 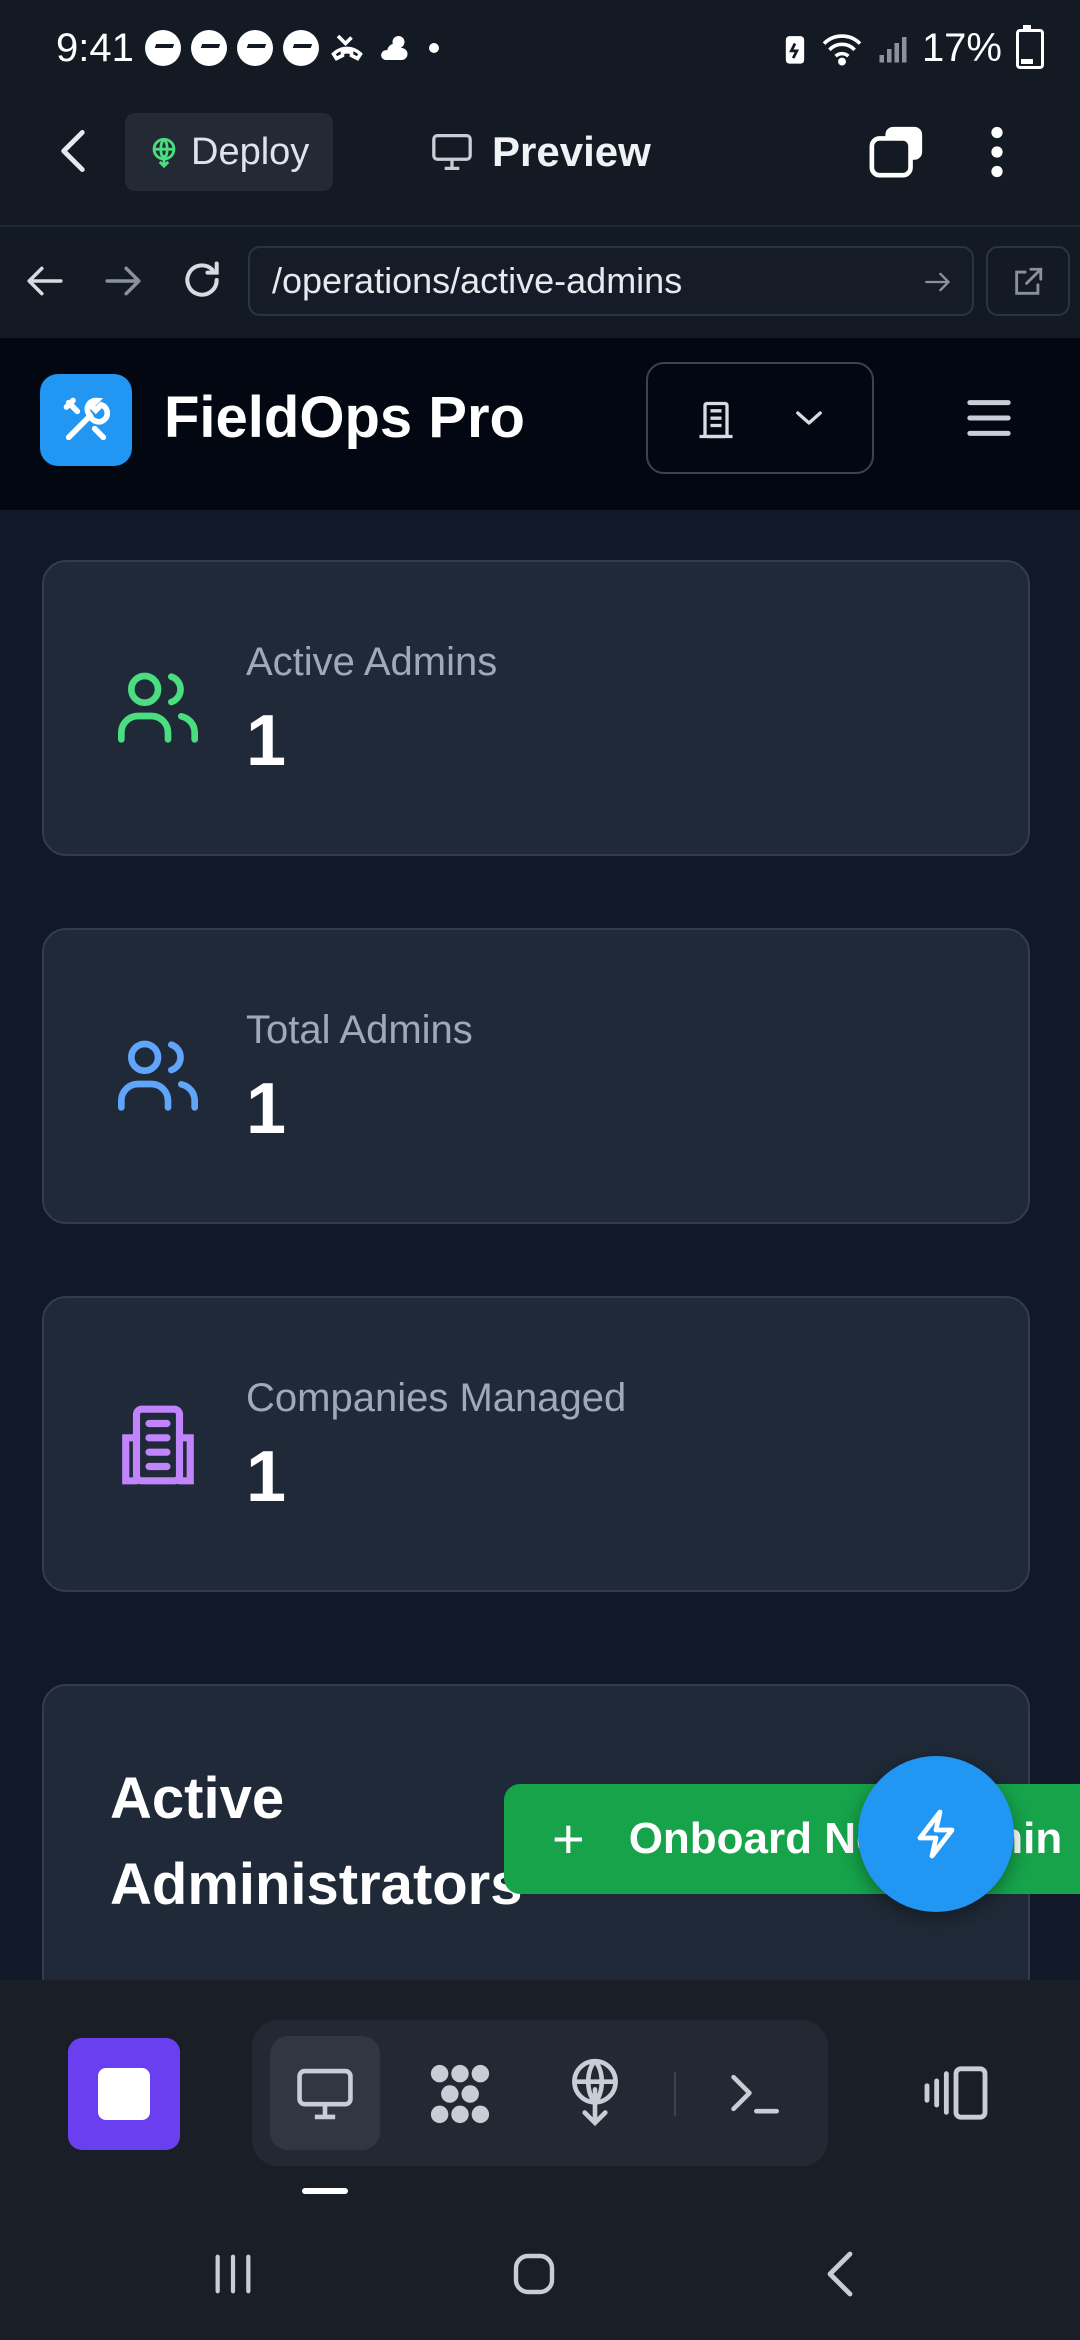 I want to click on lightning-icon, so click(x=936, y=1834).